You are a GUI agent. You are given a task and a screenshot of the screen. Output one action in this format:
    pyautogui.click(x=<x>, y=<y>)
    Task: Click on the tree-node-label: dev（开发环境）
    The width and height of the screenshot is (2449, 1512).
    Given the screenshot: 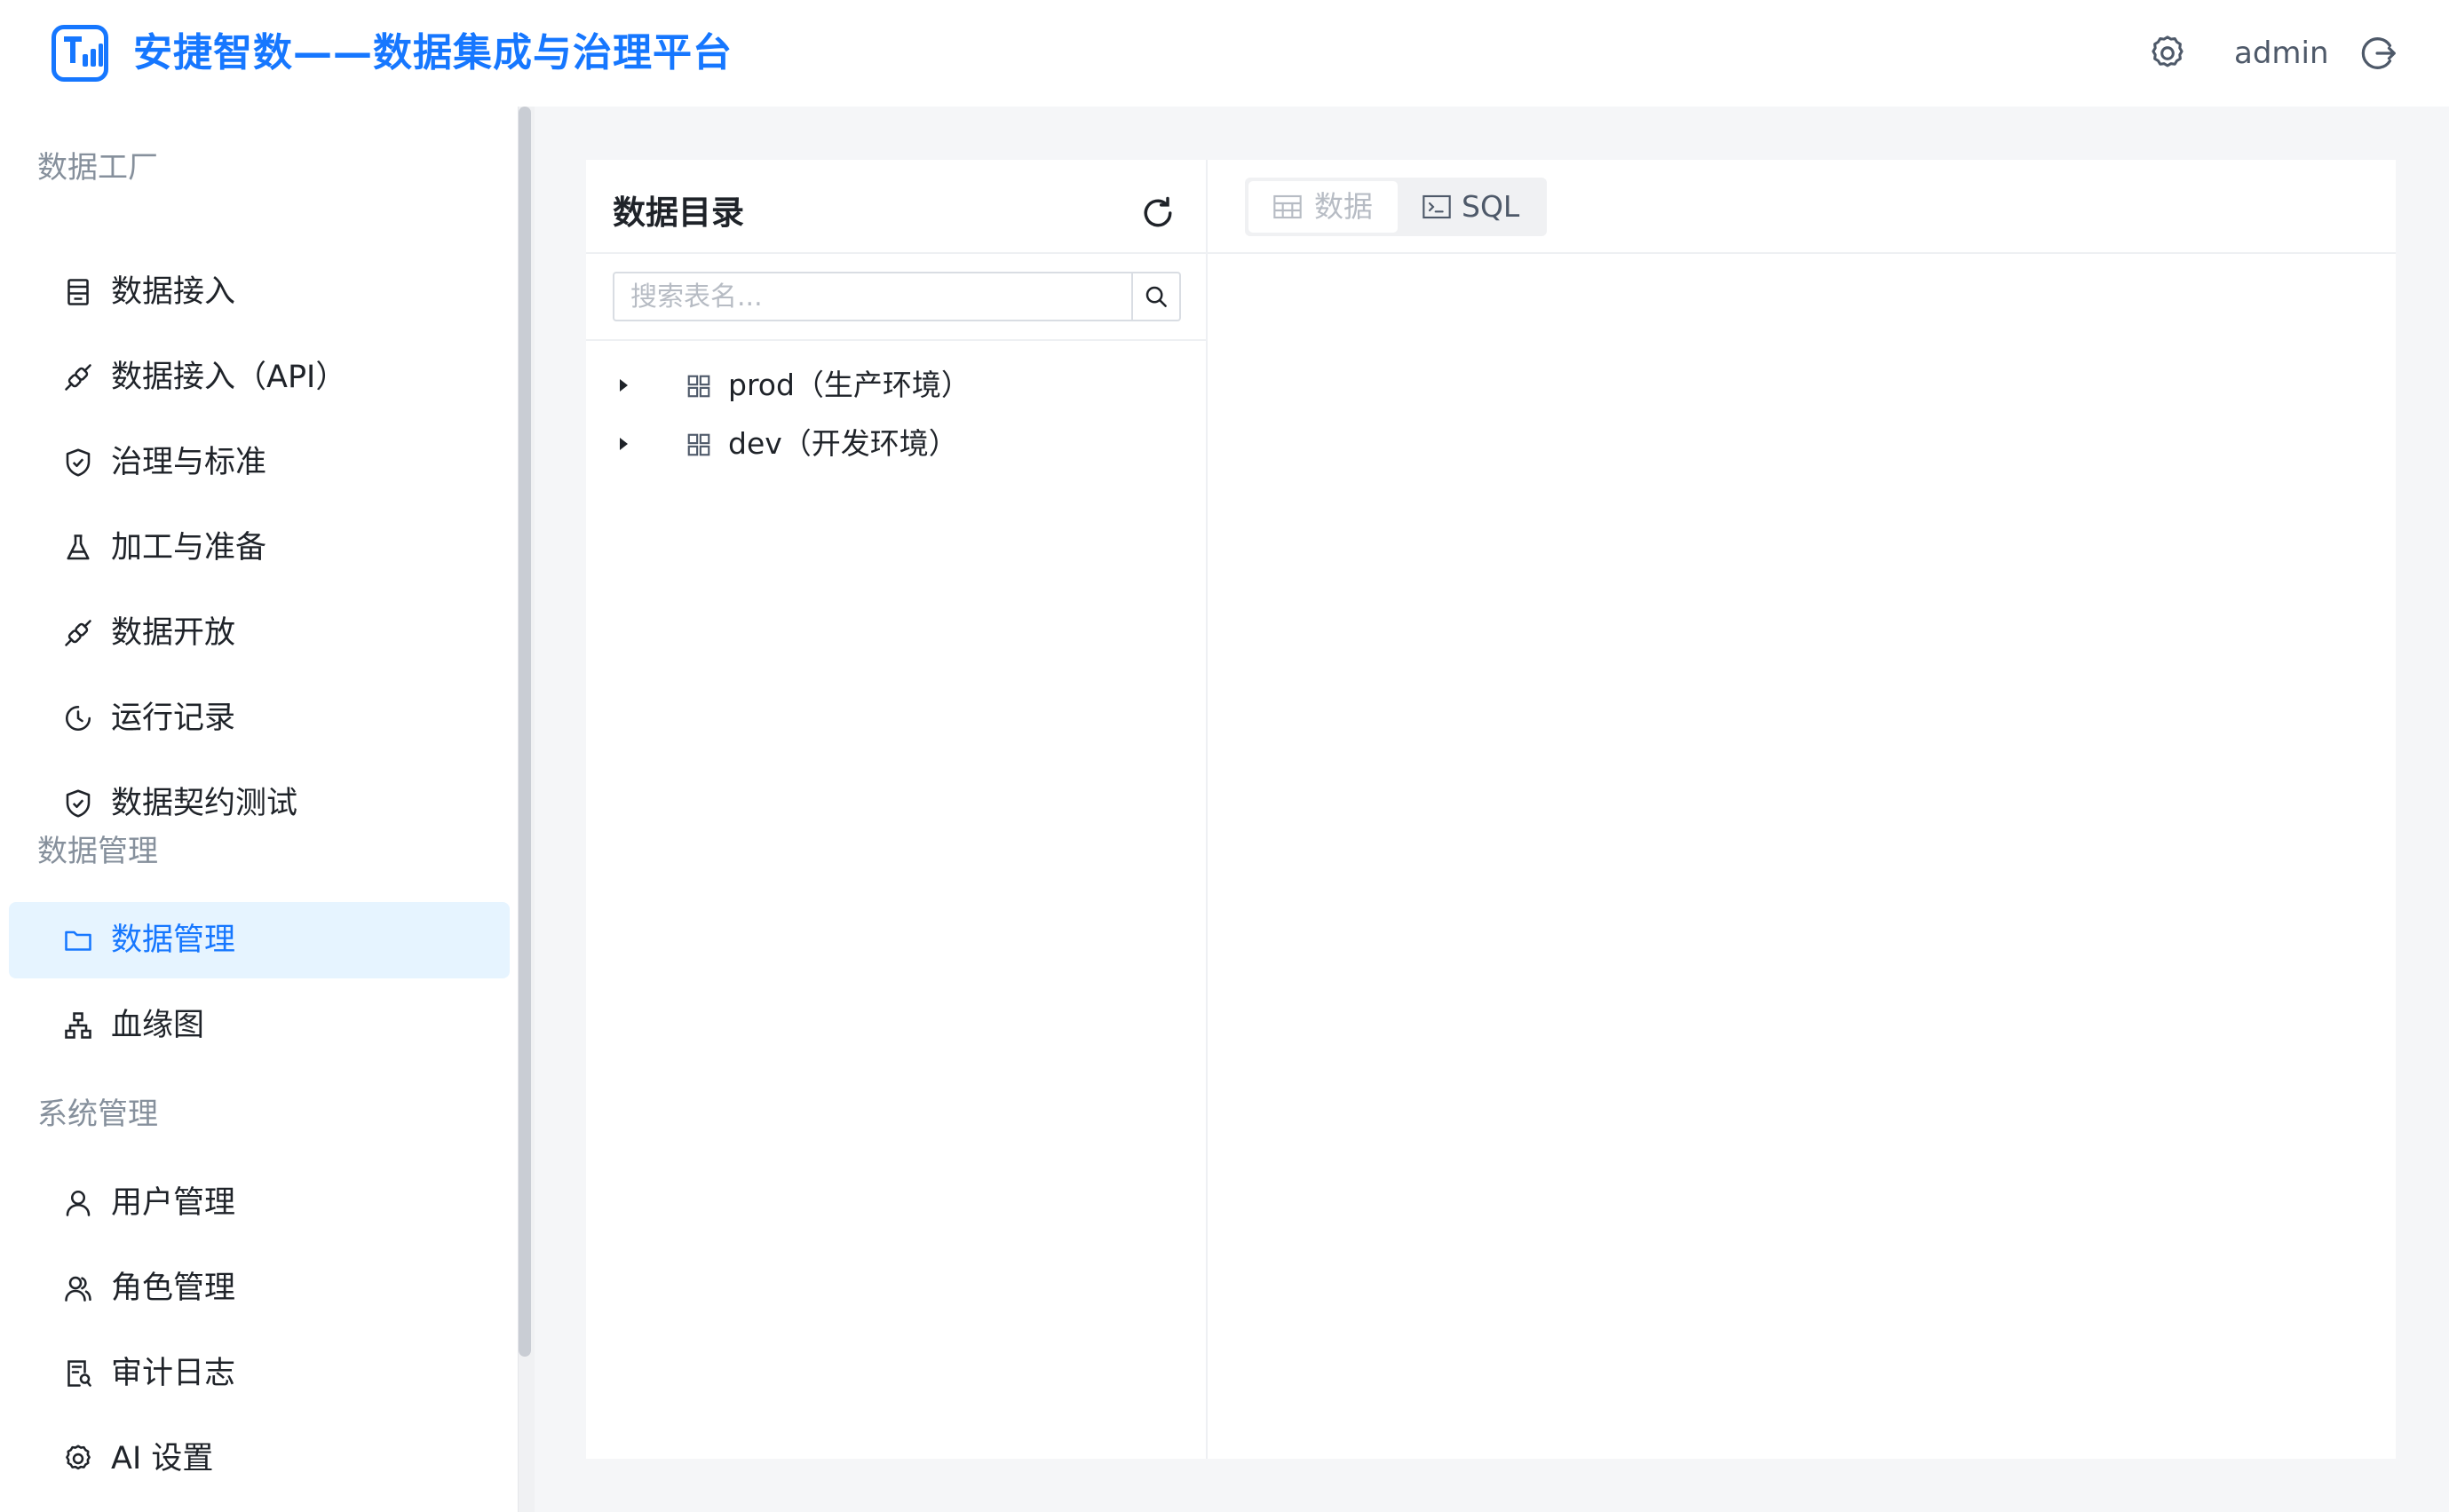 What is the action you would take?
    pyautogui.click(x=843, y=444)
    